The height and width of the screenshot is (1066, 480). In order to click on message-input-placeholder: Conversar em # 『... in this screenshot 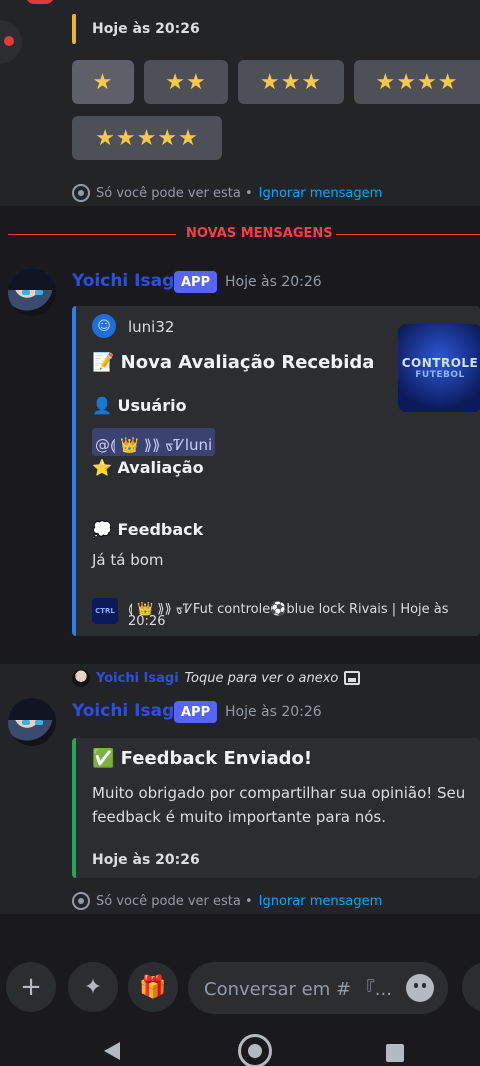, I will do `click(298, 989)`.